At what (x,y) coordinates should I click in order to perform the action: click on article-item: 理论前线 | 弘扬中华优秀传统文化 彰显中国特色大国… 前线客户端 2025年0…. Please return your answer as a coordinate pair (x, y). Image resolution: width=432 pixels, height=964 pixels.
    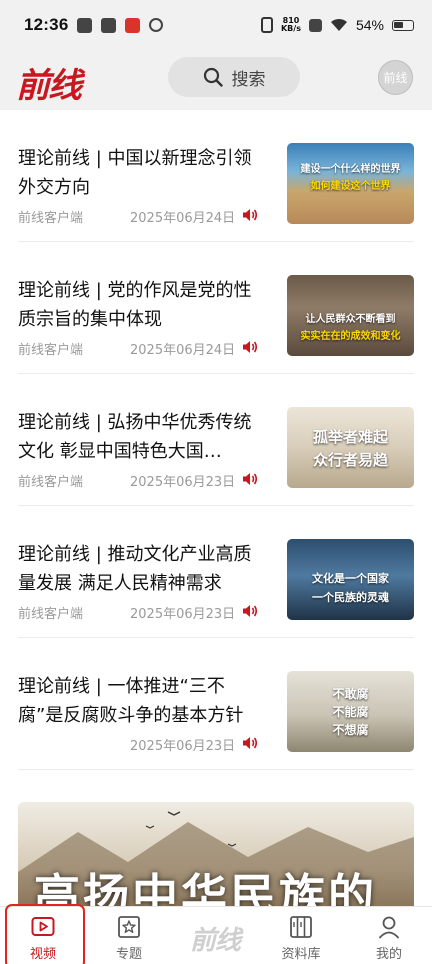
    Looking at the image, I should click on (216, 440).